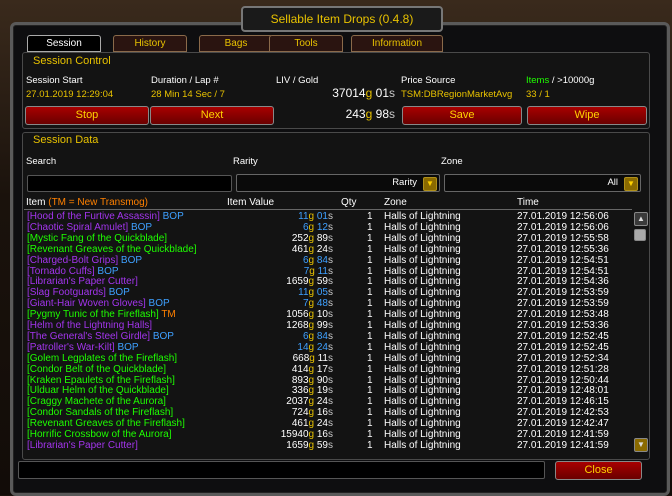 Image resolution: width=672 pixels, height=496 pixels. What do you see at coordinates (641, 219) in the screenshot?
I see `chevron-up-icon: ▲` at bounding box center [641, 219].